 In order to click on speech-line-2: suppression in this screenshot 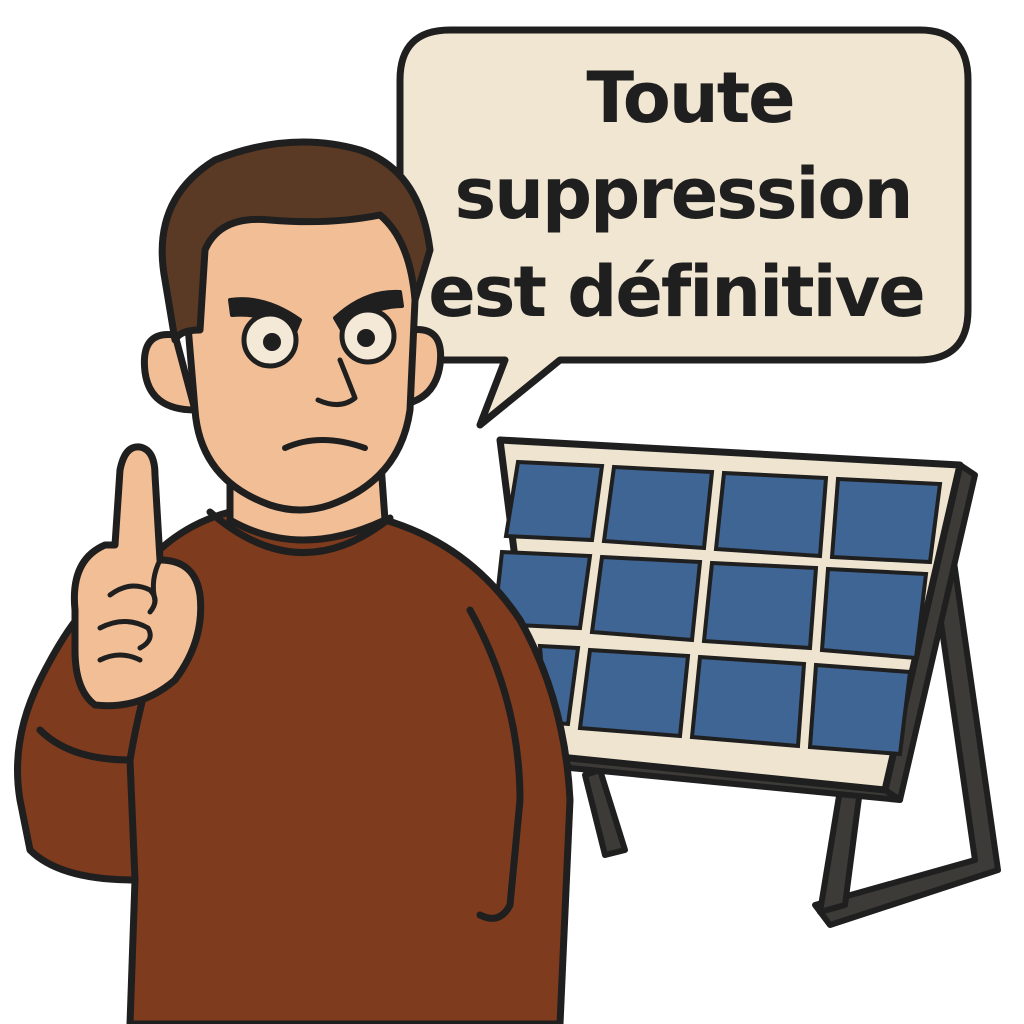, I will do `click(683, 194)`.